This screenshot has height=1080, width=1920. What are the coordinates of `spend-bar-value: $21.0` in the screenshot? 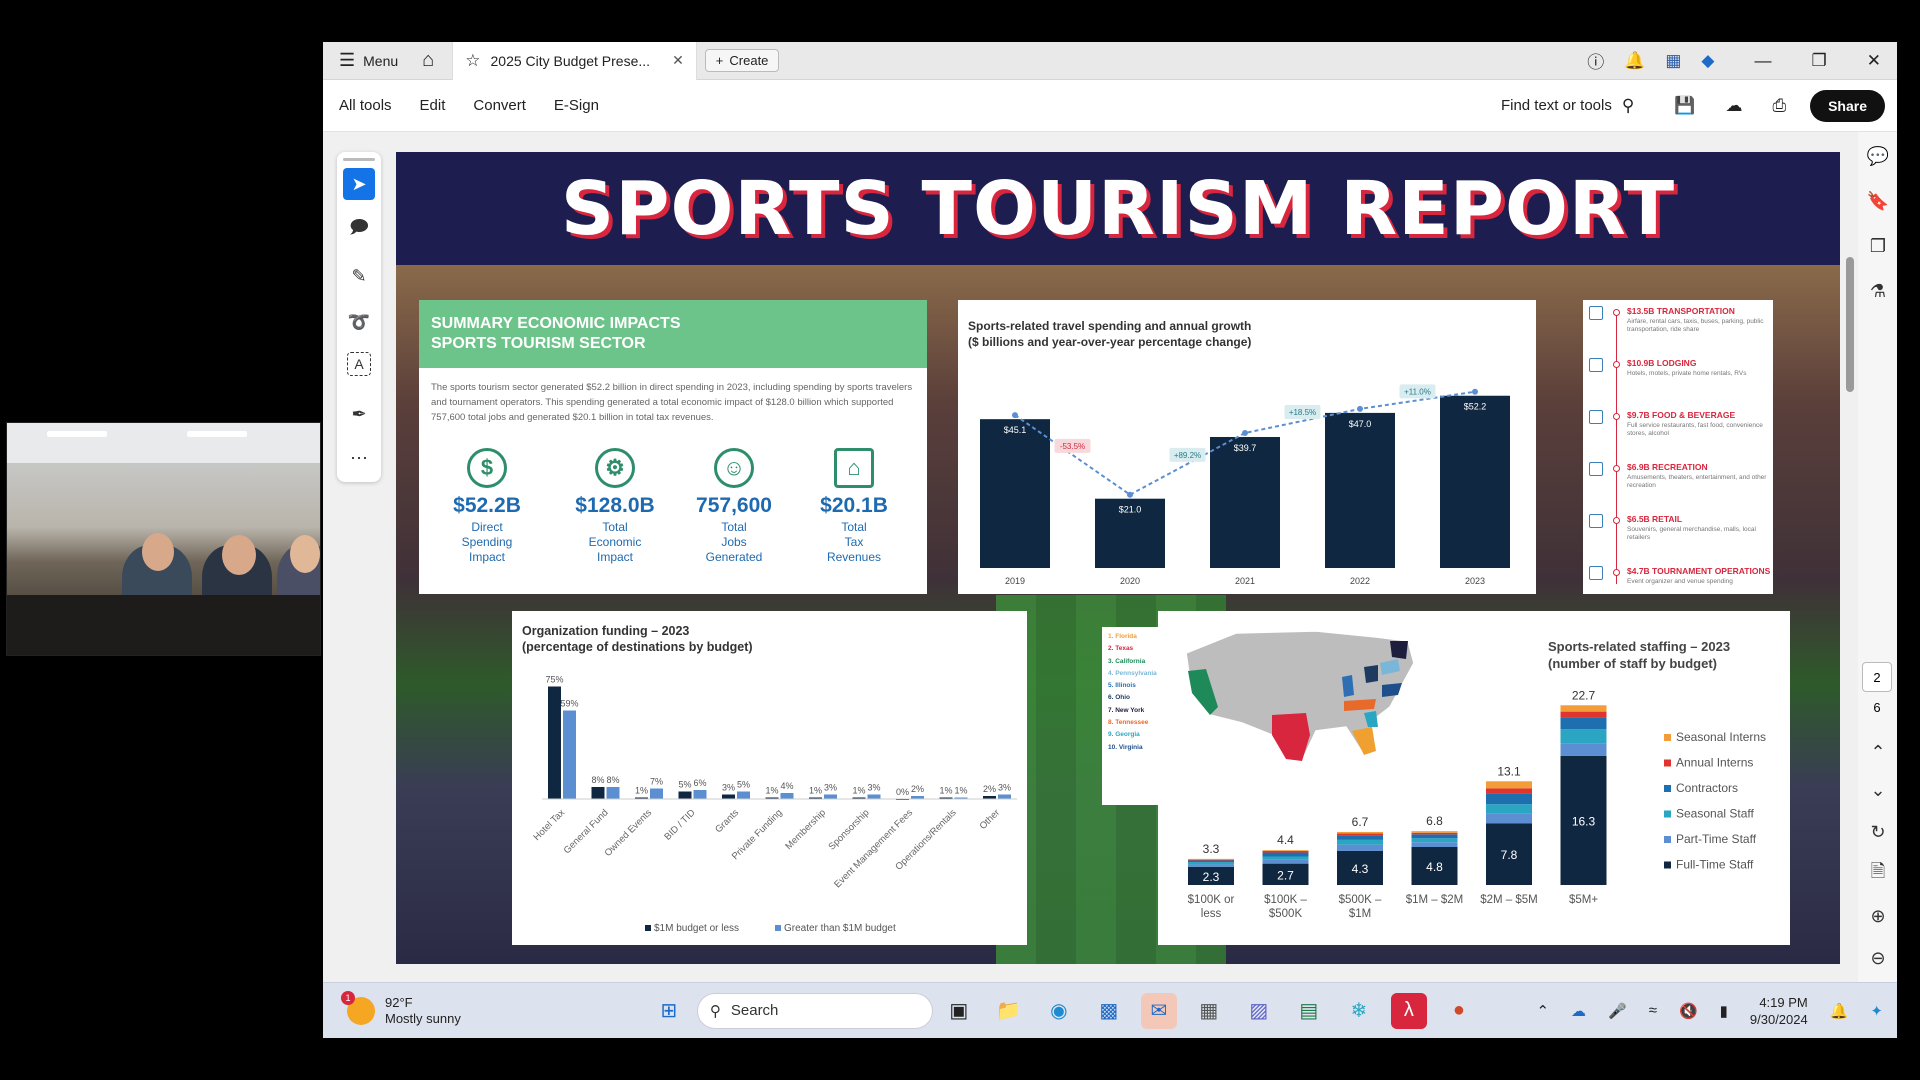 It's located at (1130, 510).